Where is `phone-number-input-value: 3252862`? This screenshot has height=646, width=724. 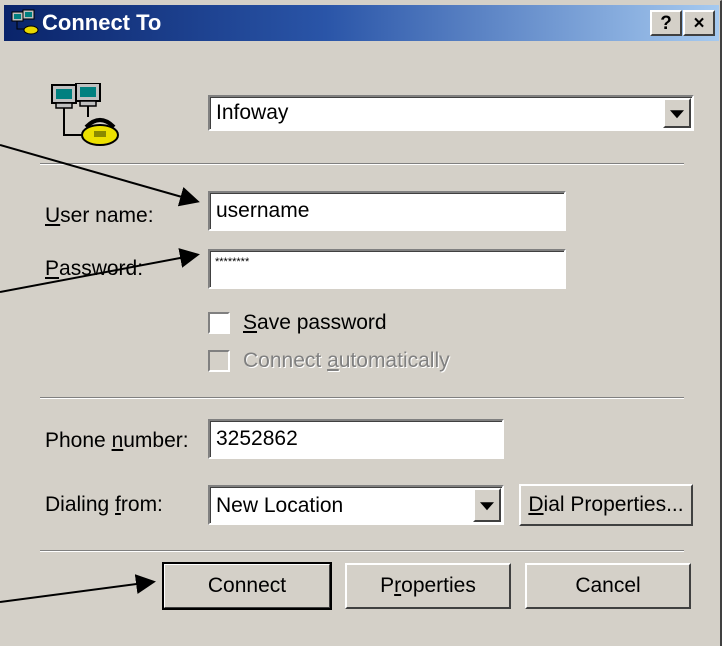 phone-number-input-value: 3252862 is located at coordinates (257, 438).